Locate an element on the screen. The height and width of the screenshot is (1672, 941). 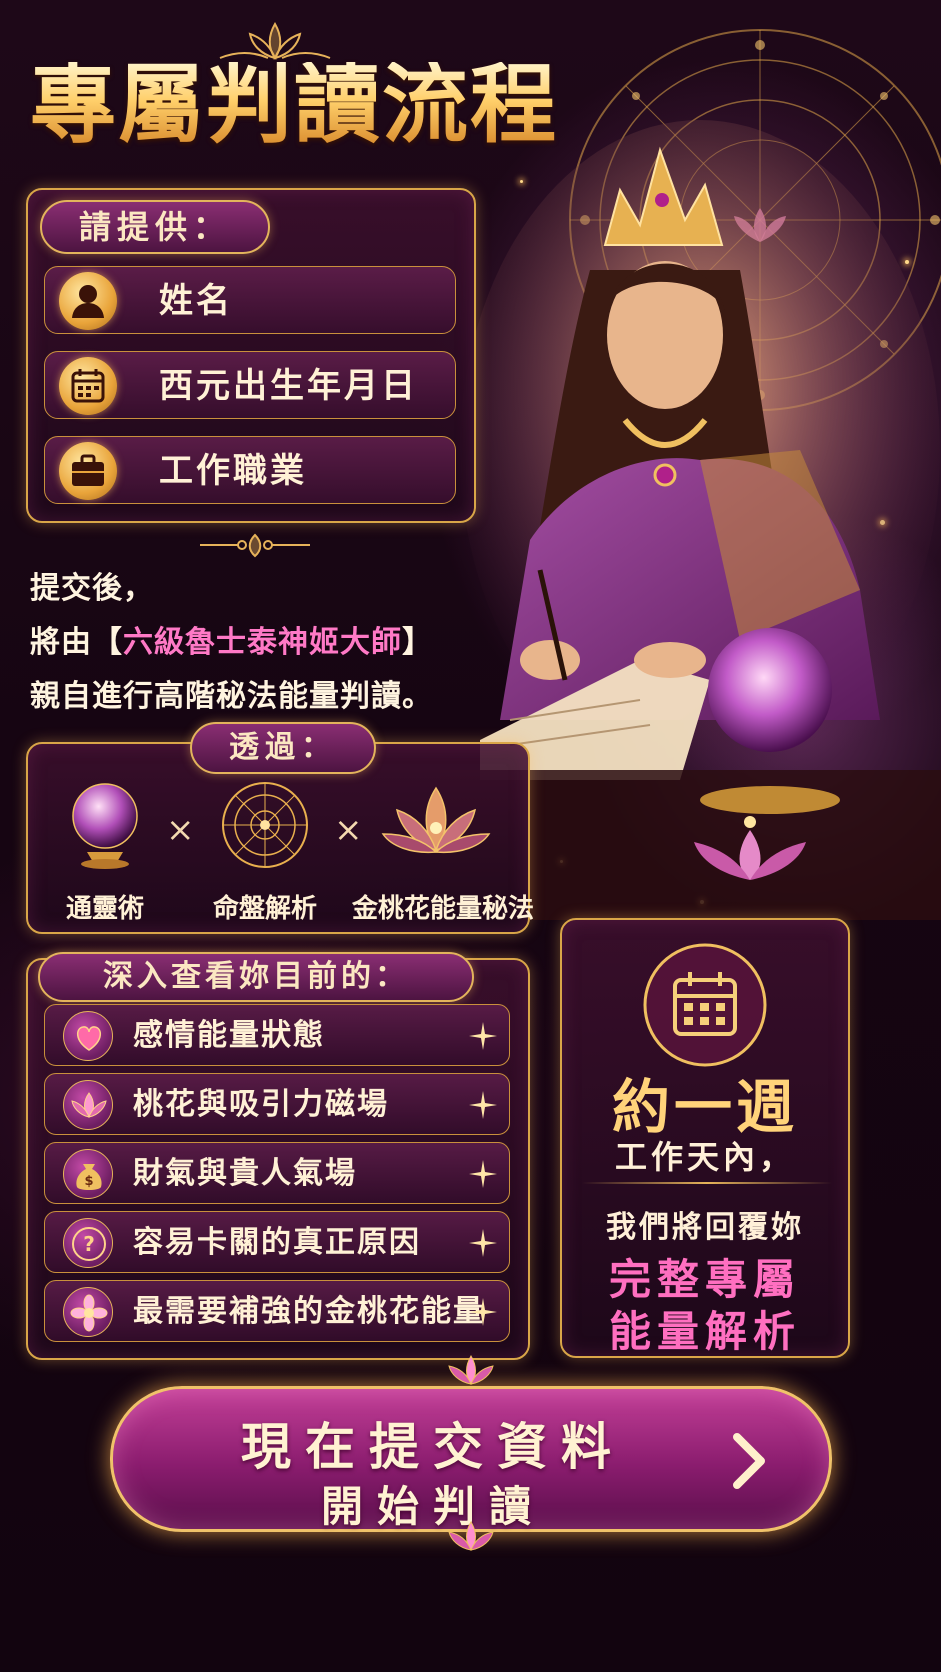
intro-line-2-post: 】 is located at coordinates (417, 642).